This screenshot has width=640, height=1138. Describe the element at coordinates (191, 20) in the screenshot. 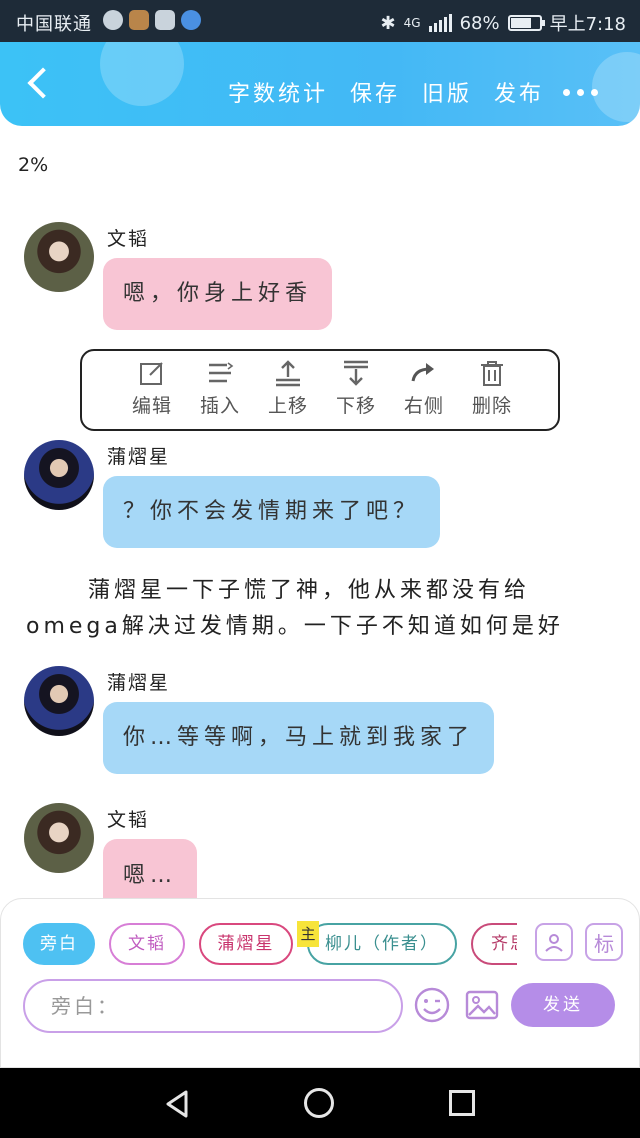

I see `browser-notification-icon` at that location.